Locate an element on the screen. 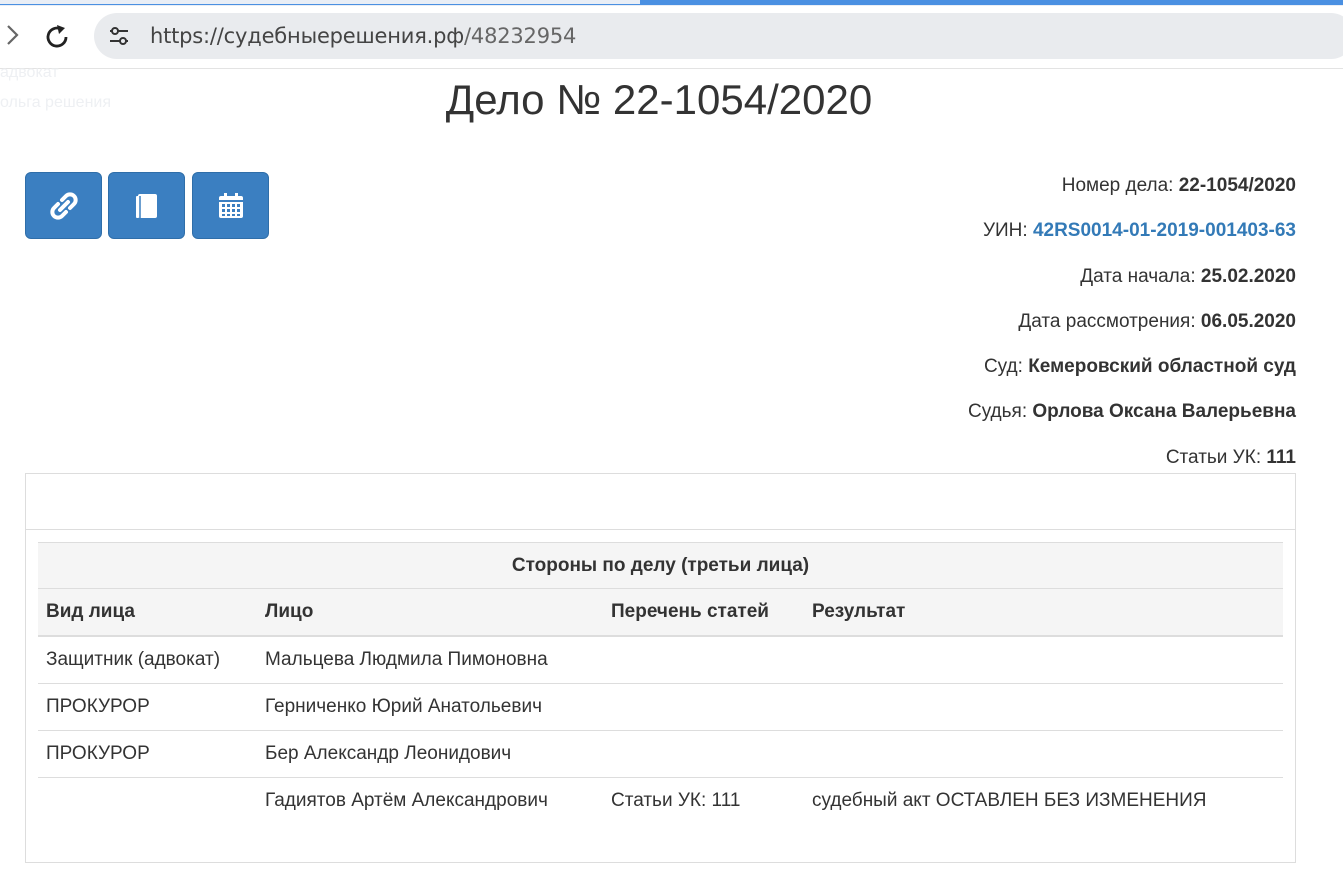 The image size is (1343, 870). court-row: Суд: Кемеровский областной суд is located at coordinates (1132, 373).